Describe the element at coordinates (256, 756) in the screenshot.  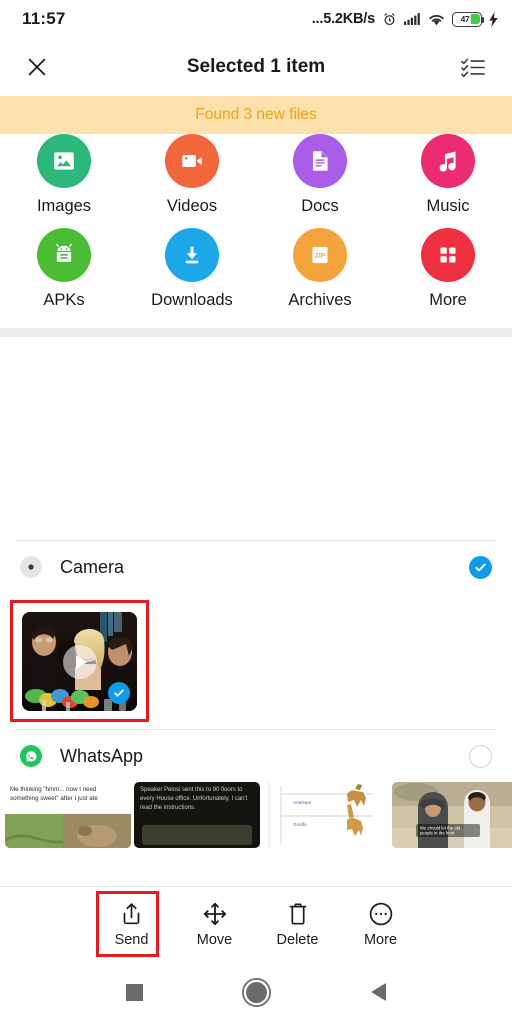
I see `group-header-whatsapp: WhatsApp` at that location.